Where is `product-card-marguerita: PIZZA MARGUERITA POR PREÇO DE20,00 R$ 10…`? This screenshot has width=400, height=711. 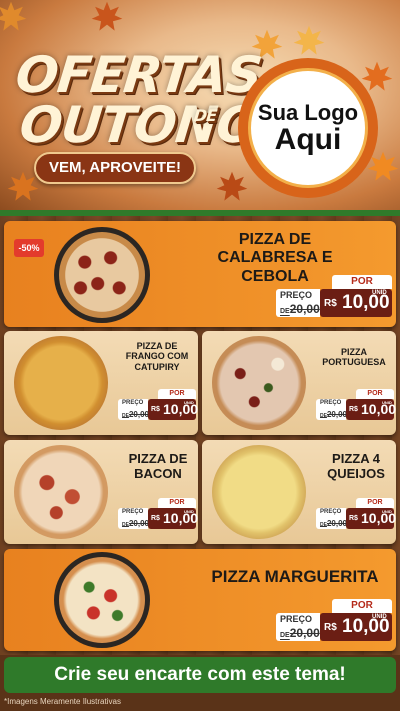 product-card-marguerita: PIZZA MARGUERITA POR PREÇO DE20,00 R$ 10… is located at coordinates (200, 600).